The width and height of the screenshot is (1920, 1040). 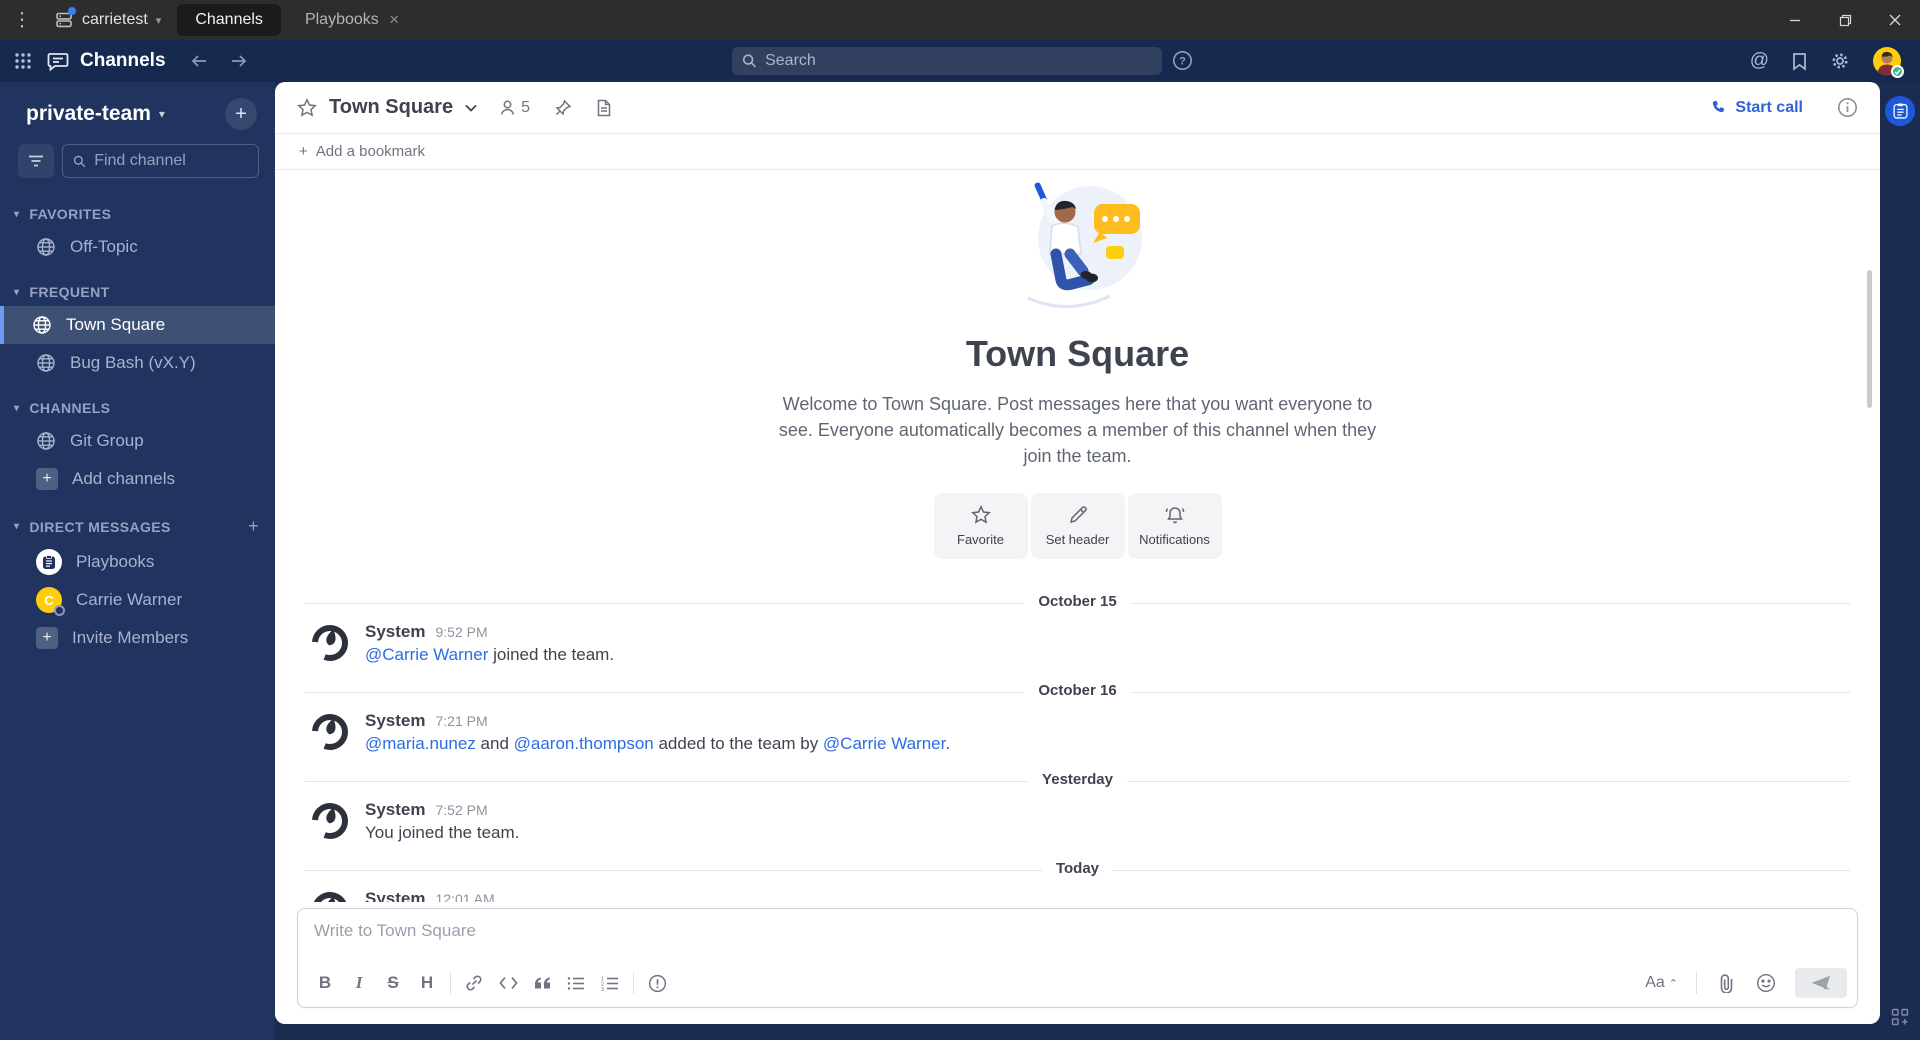 I want to click on app-switcher-icon, so click(x=1900, y=1017).